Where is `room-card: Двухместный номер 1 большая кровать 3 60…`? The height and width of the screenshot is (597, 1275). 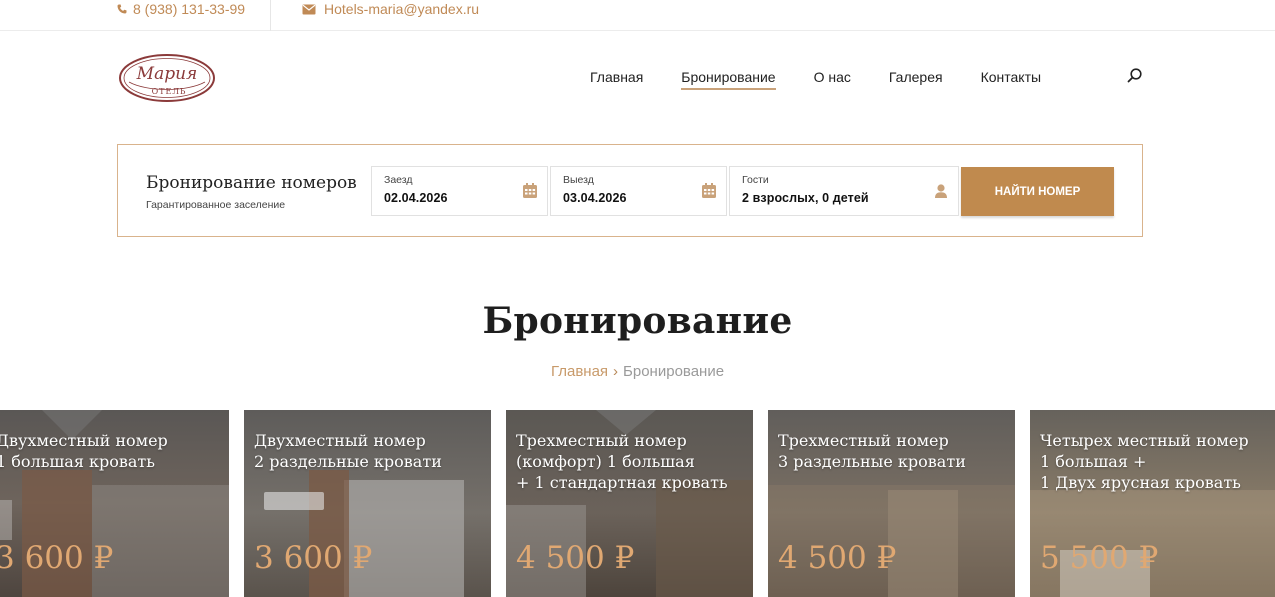
room-card: Двухместный номер 1 большая кровать 3 60… is located at coordinates (114, 503).